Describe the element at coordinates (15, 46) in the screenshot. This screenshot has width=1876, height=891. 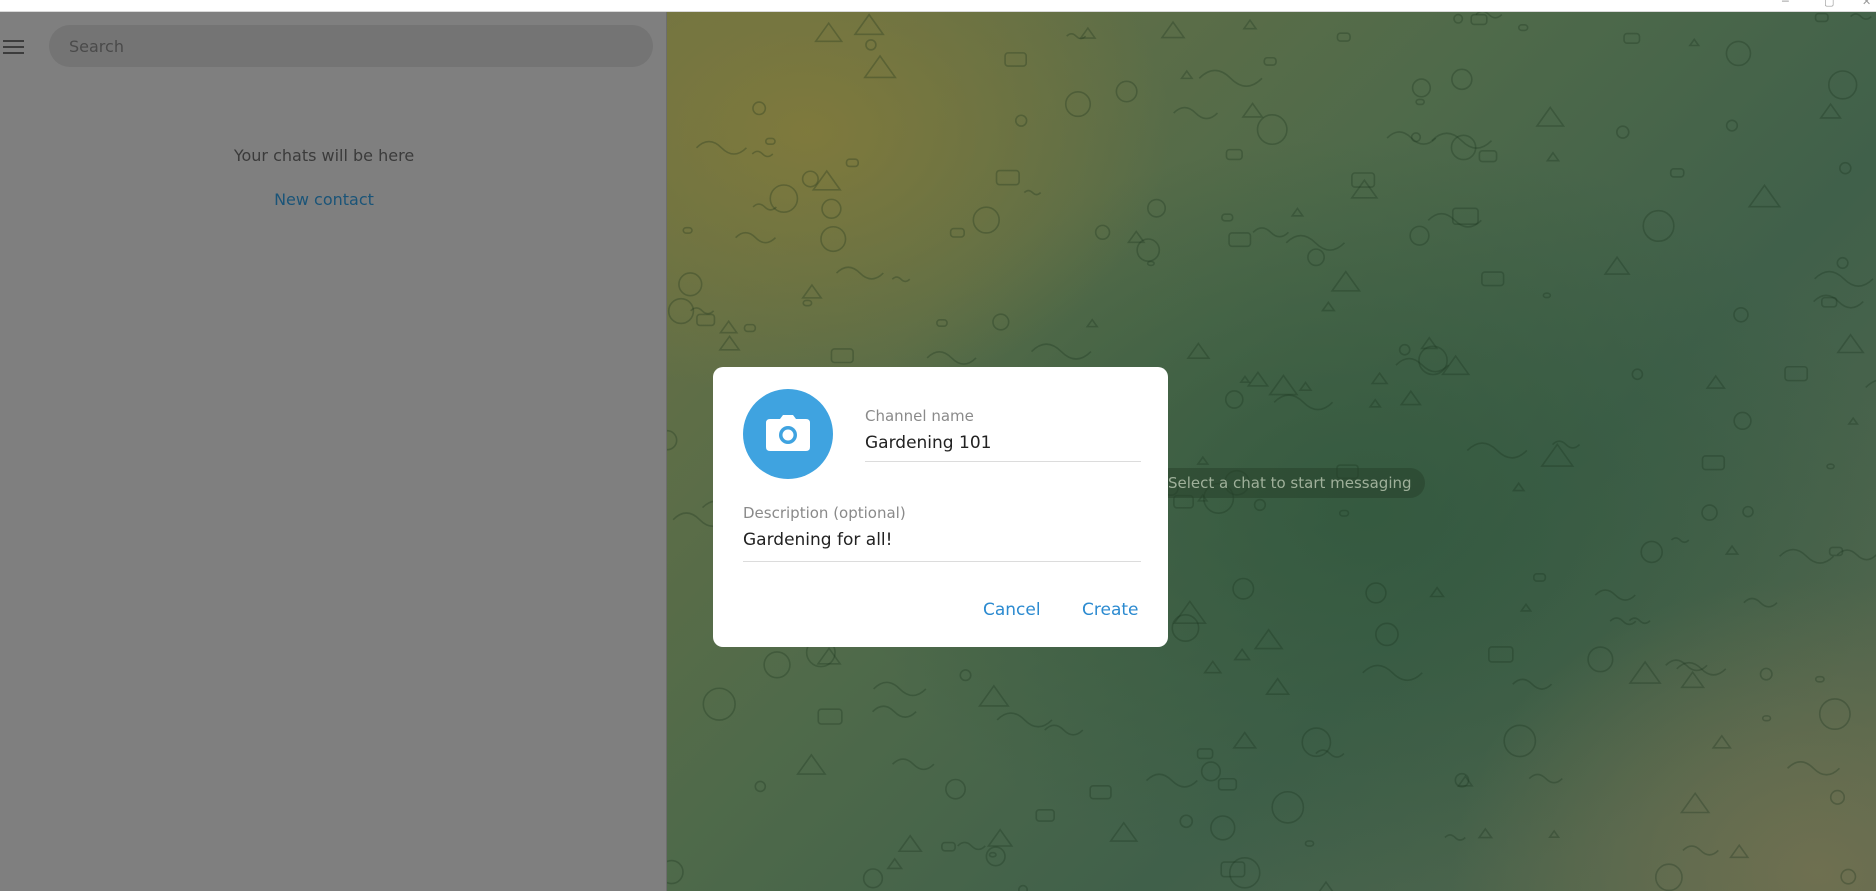
I see `hamburger-menu-icon` at that location.